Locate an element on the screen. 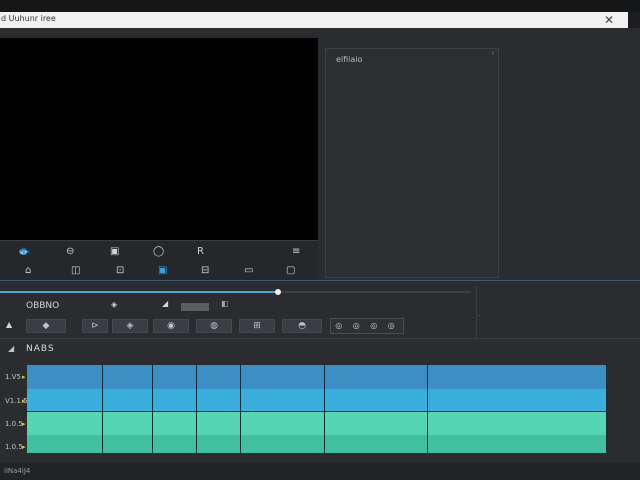  status-text: iiNa4iJ4 is located at coordinates (17, 471).